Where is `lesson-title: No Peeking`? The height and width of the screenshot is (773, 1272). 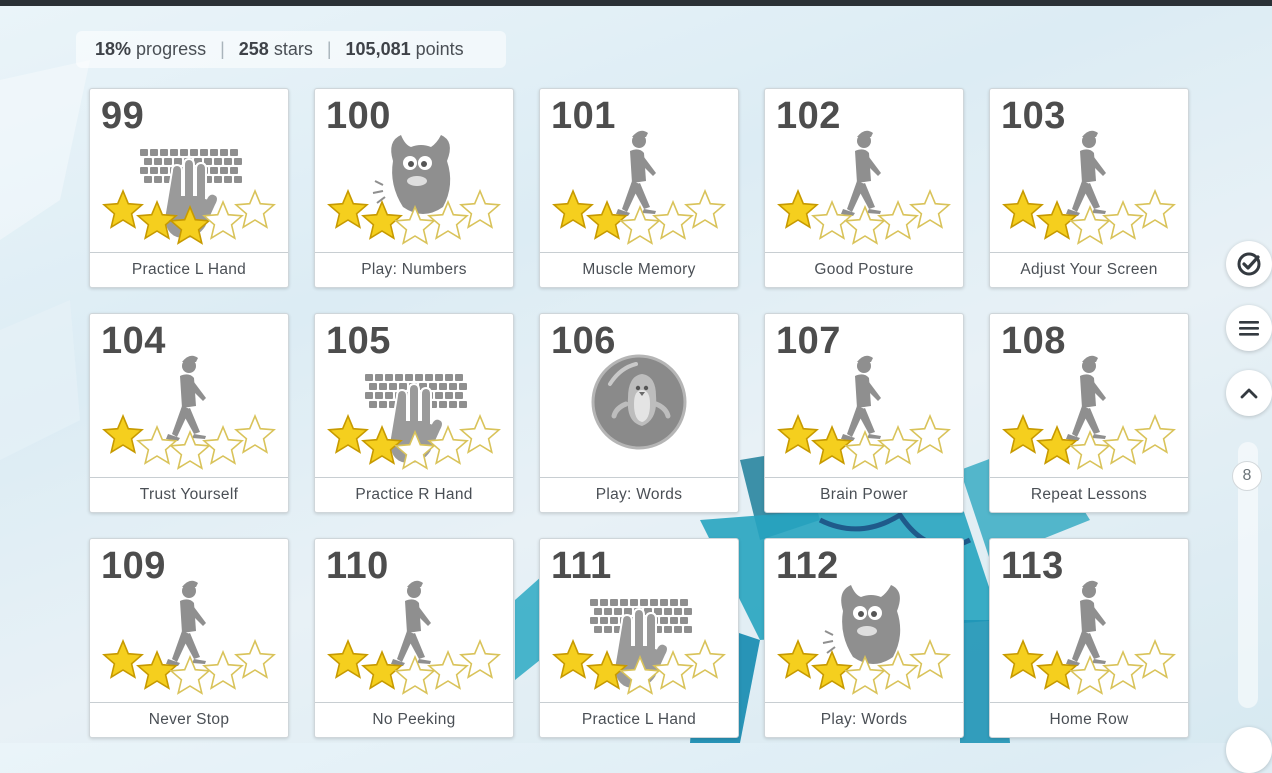
lesson-title: No Peeking is located at coordinates (414, 719).